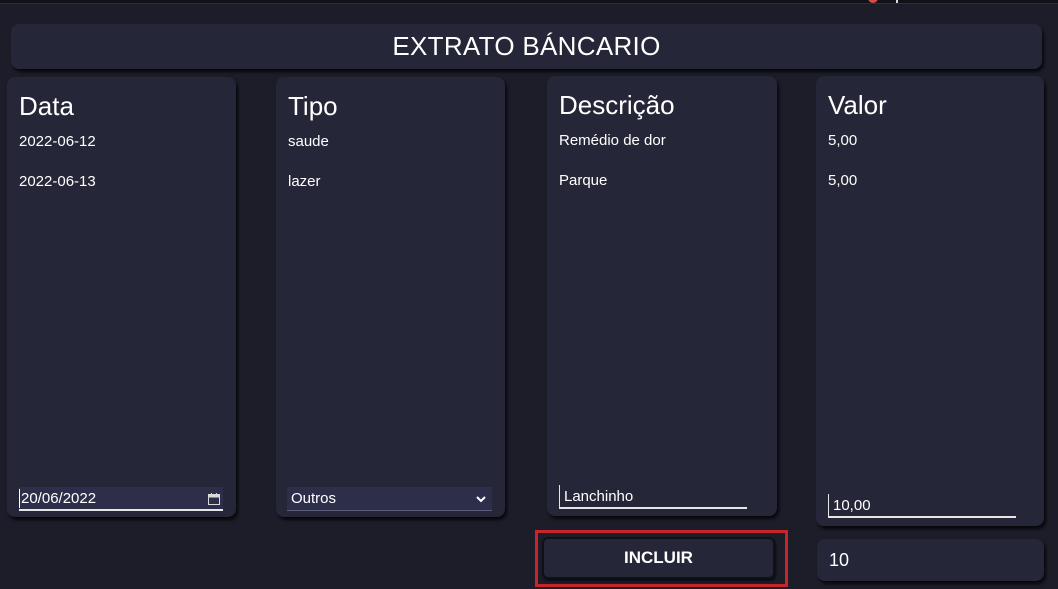 This screenshot has width=1058, height=589. Describe the element at coordinates (314, 498) in the screenshot. I see `tipo-select-value: Outros` at that location.